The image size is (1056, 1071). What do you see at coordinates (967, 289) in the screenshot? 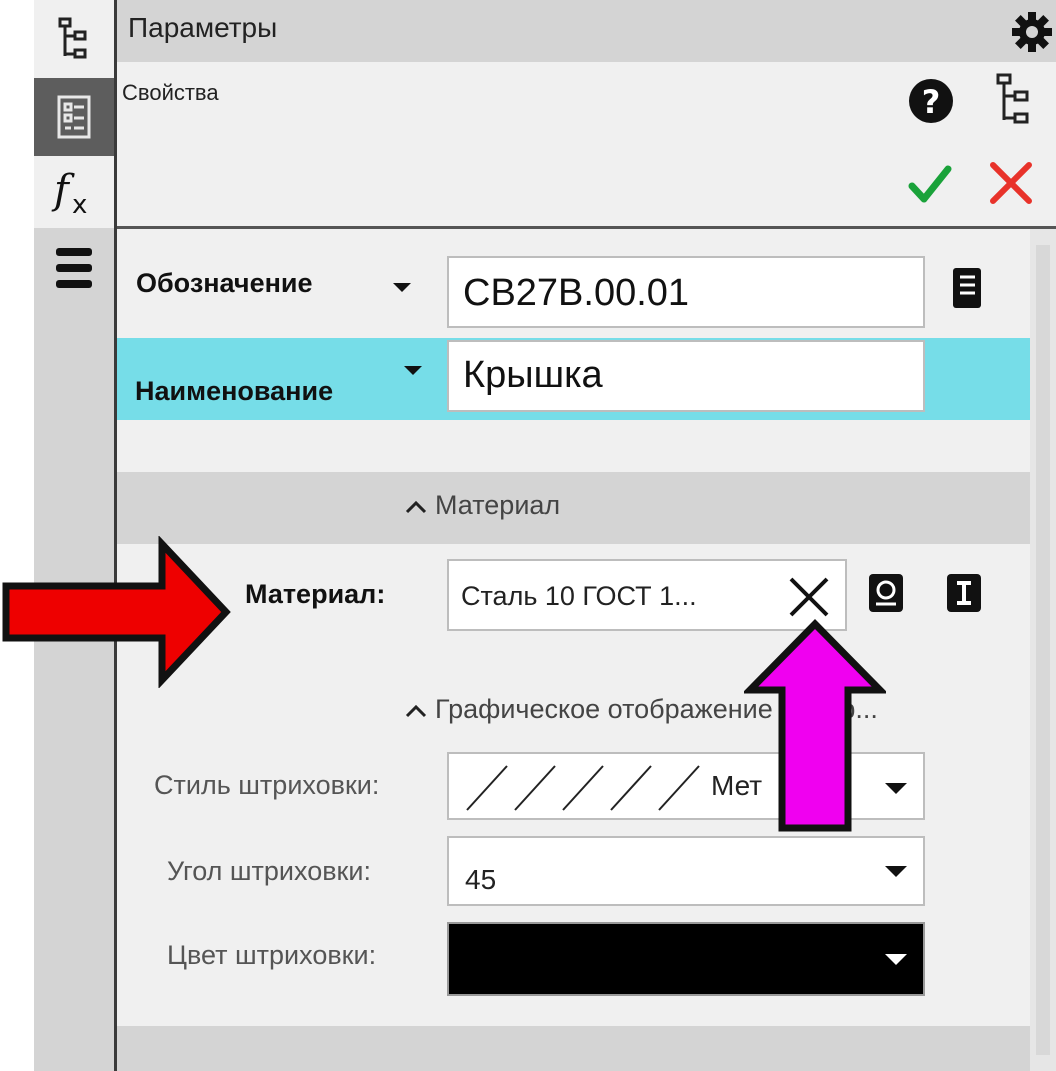
I see `notebook-icon` at bounding box center [967, 289].